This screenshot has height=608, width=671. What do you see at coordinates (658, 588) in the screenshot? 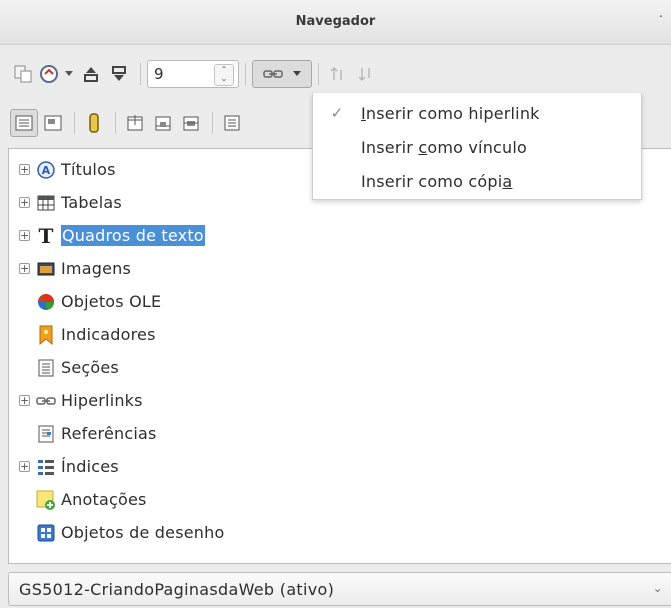
I see `chevron-down-icon: ⌄` at bounding box center [658, 588].